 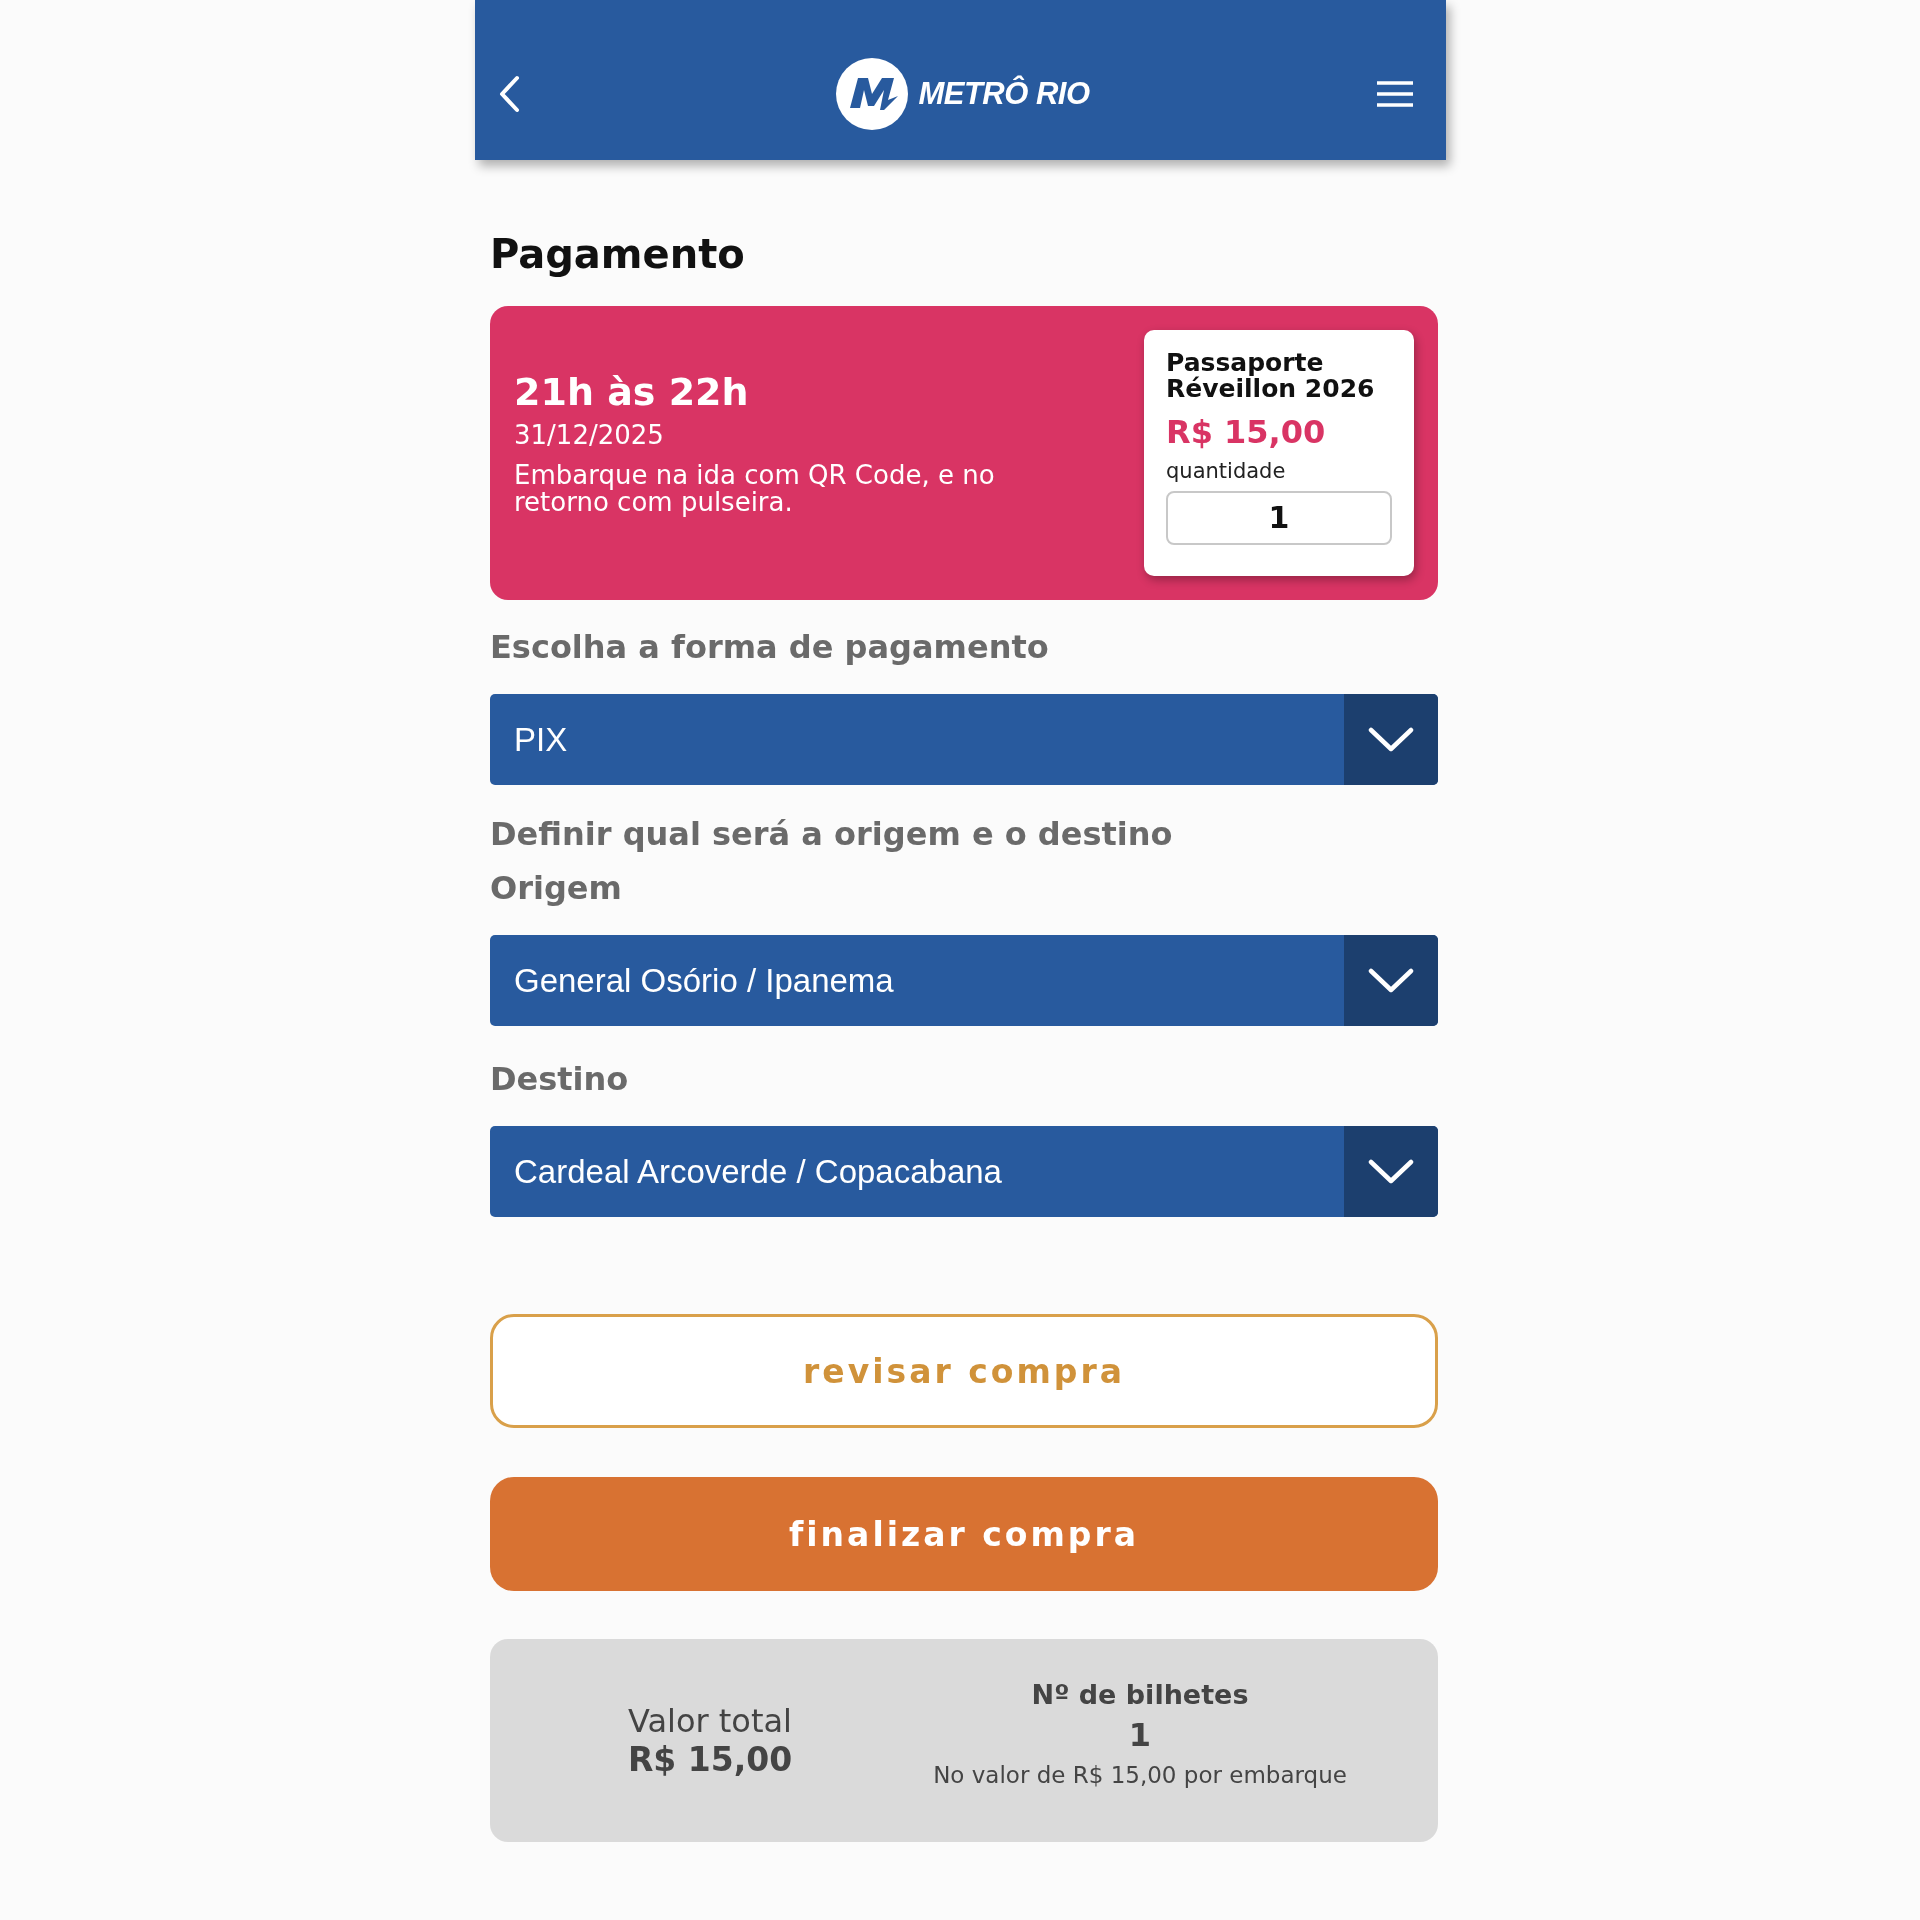 I want to click on page-title: Pagamento, so click(x=618, y=254).